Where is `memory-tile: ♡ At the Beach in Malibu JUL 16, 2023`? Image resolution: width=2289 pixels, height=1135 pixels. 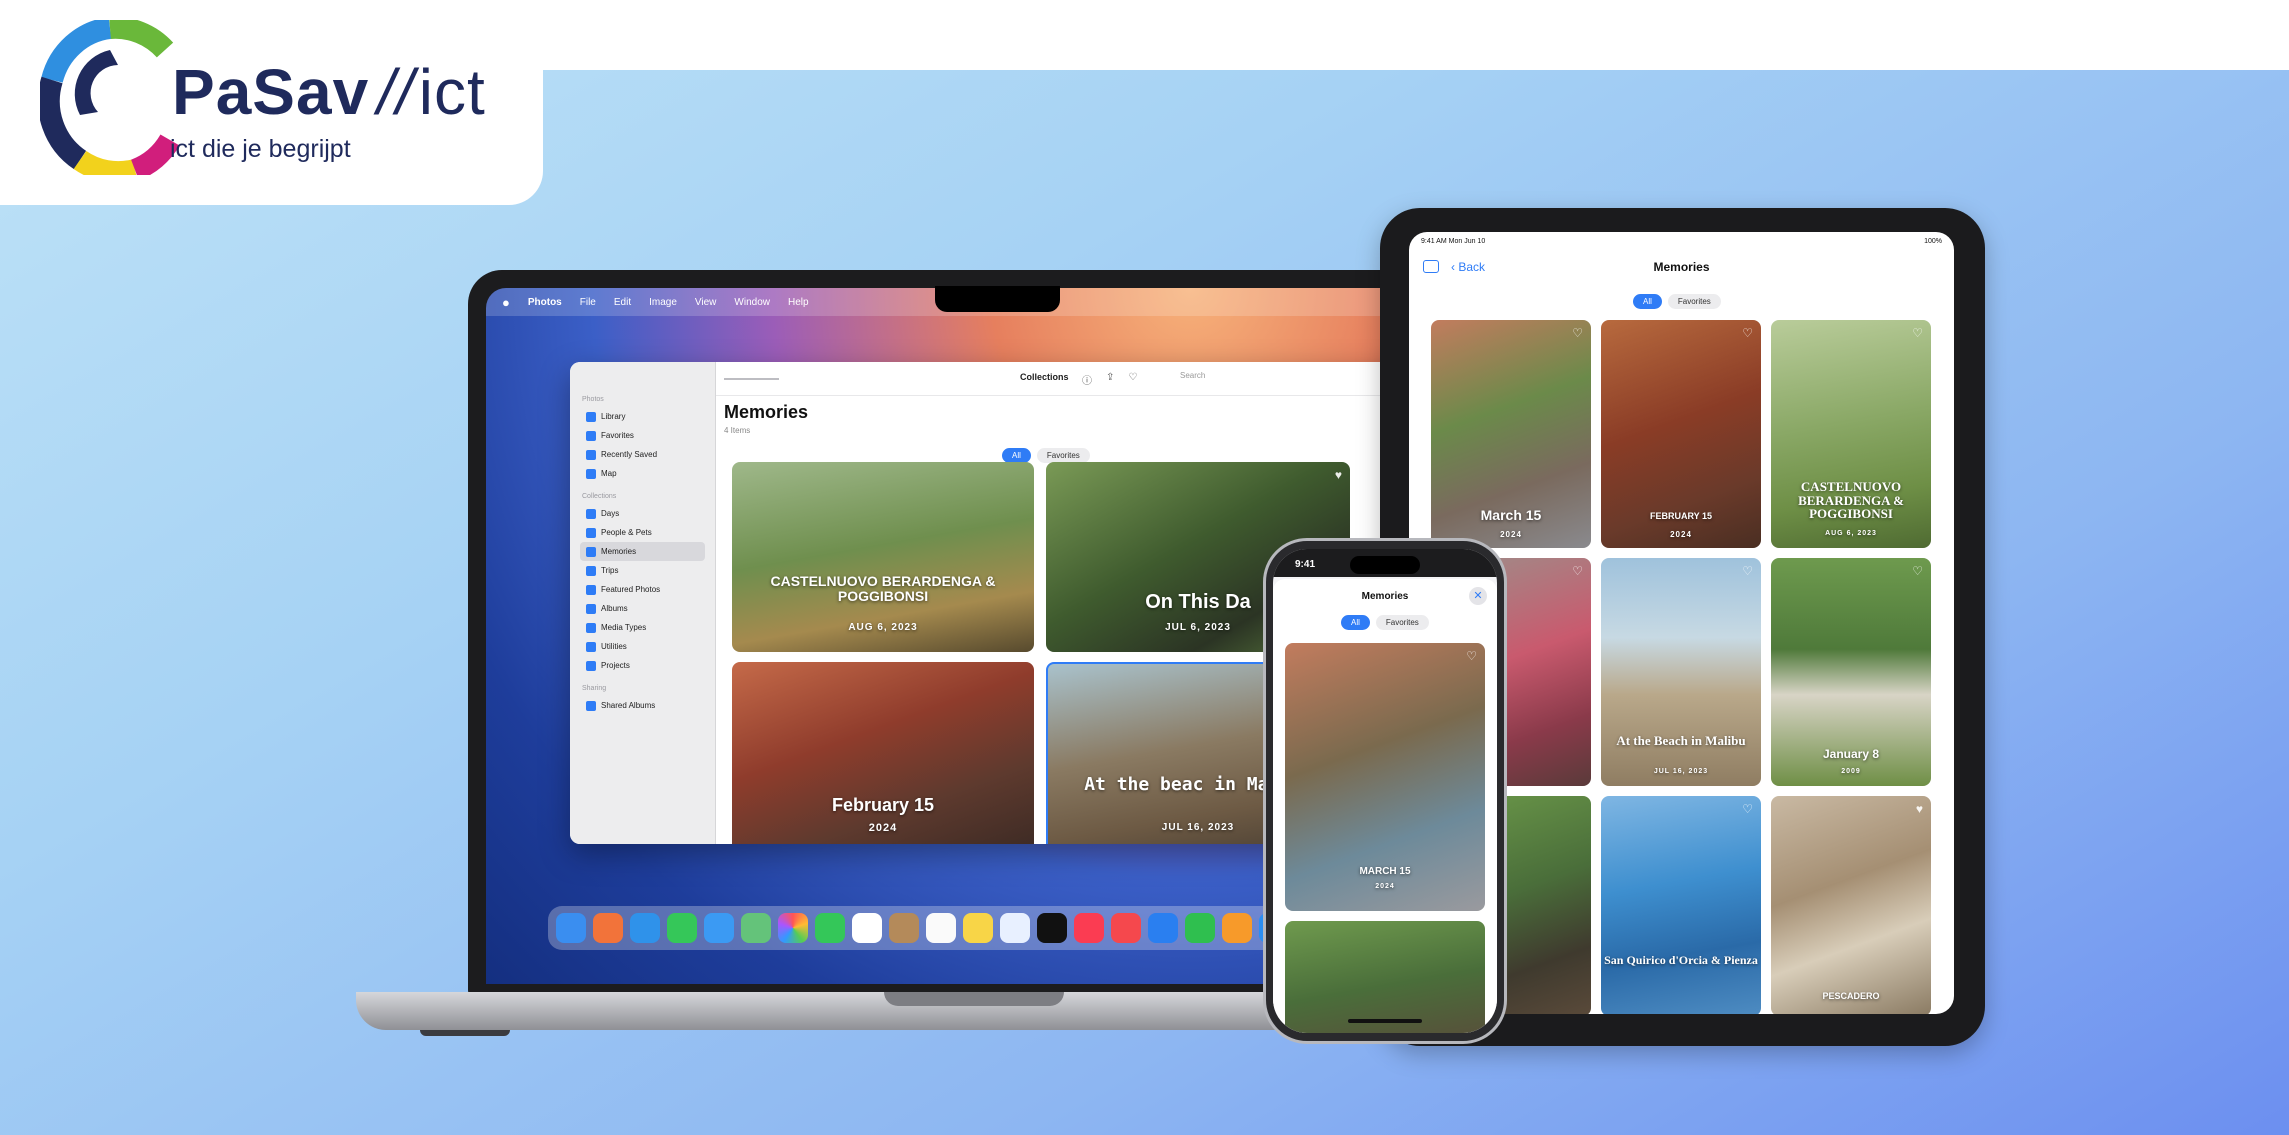
memory-tile: ♡ At the Beach in Malibu JUL 16, 2023 is located at coordinates (1681, 672).